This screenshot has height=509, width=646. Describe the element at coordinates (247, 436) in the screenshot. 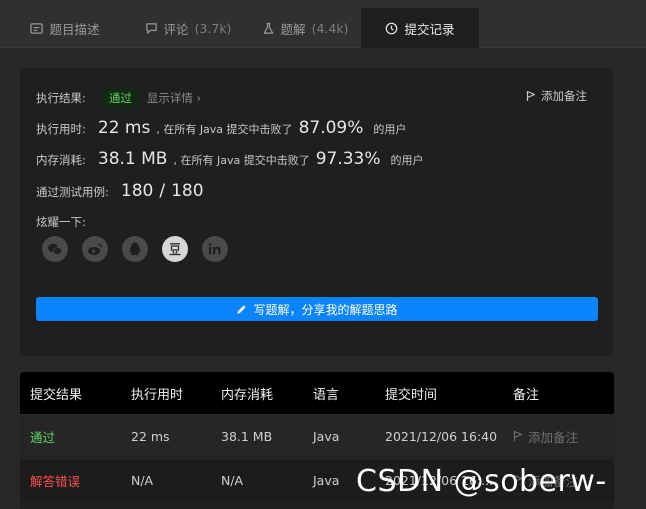

I see `row-memory: 38.1 MB` at that location.